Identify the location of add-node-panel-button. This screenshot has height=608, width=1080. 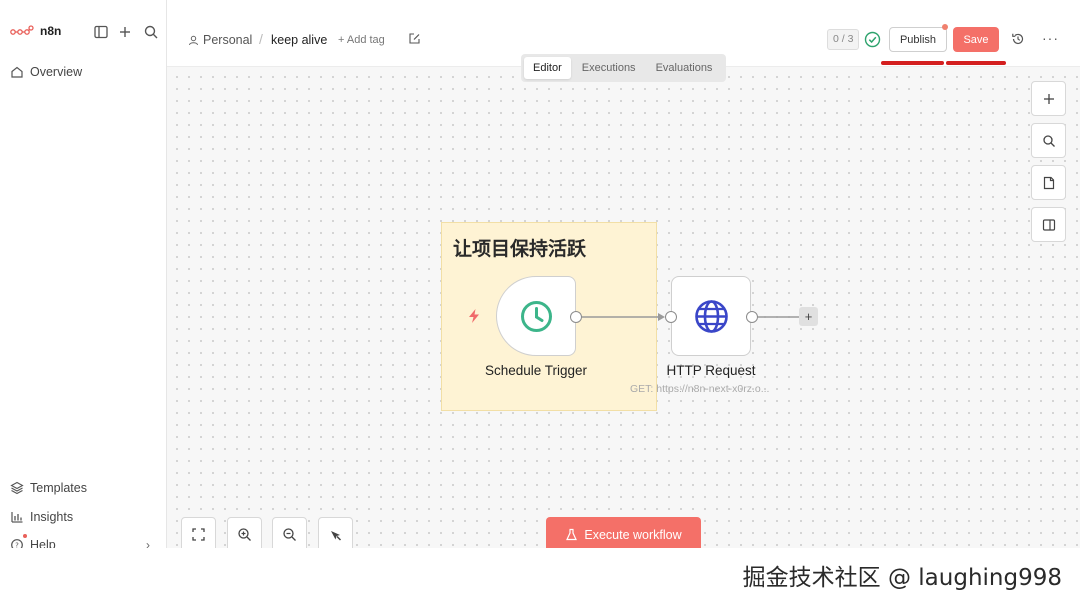
(1048, 98).